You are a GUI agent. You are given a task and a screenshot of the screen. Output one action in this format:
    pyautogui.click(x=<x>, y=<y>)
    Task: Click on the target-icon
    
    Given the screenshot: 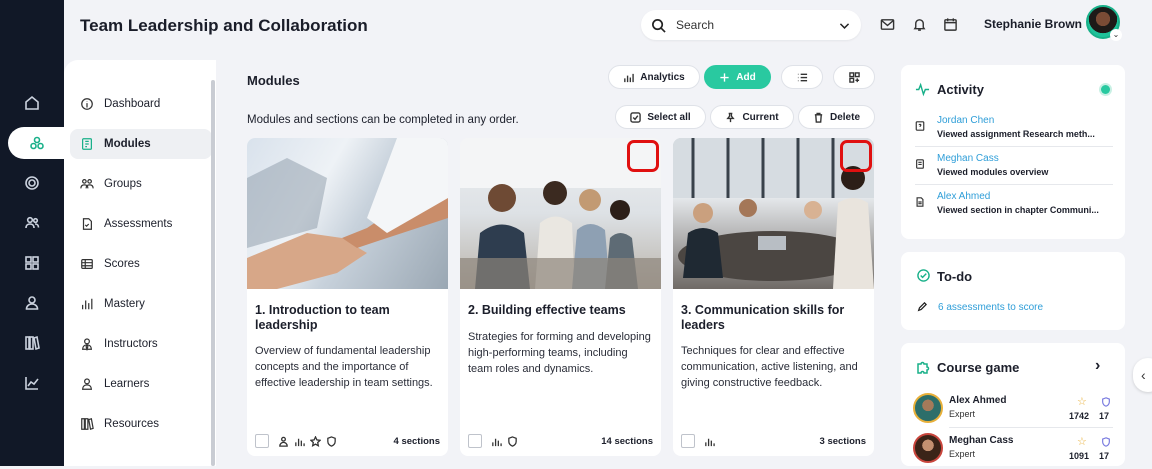 What is the action you would take?
    pyautogui.click(x=32, y=183)
    